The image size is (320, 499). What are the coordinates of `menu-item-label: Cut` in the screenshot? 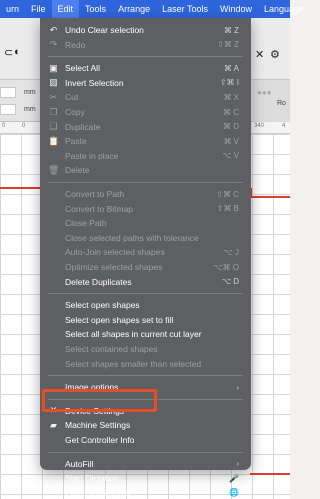 It's located at (72, 97).